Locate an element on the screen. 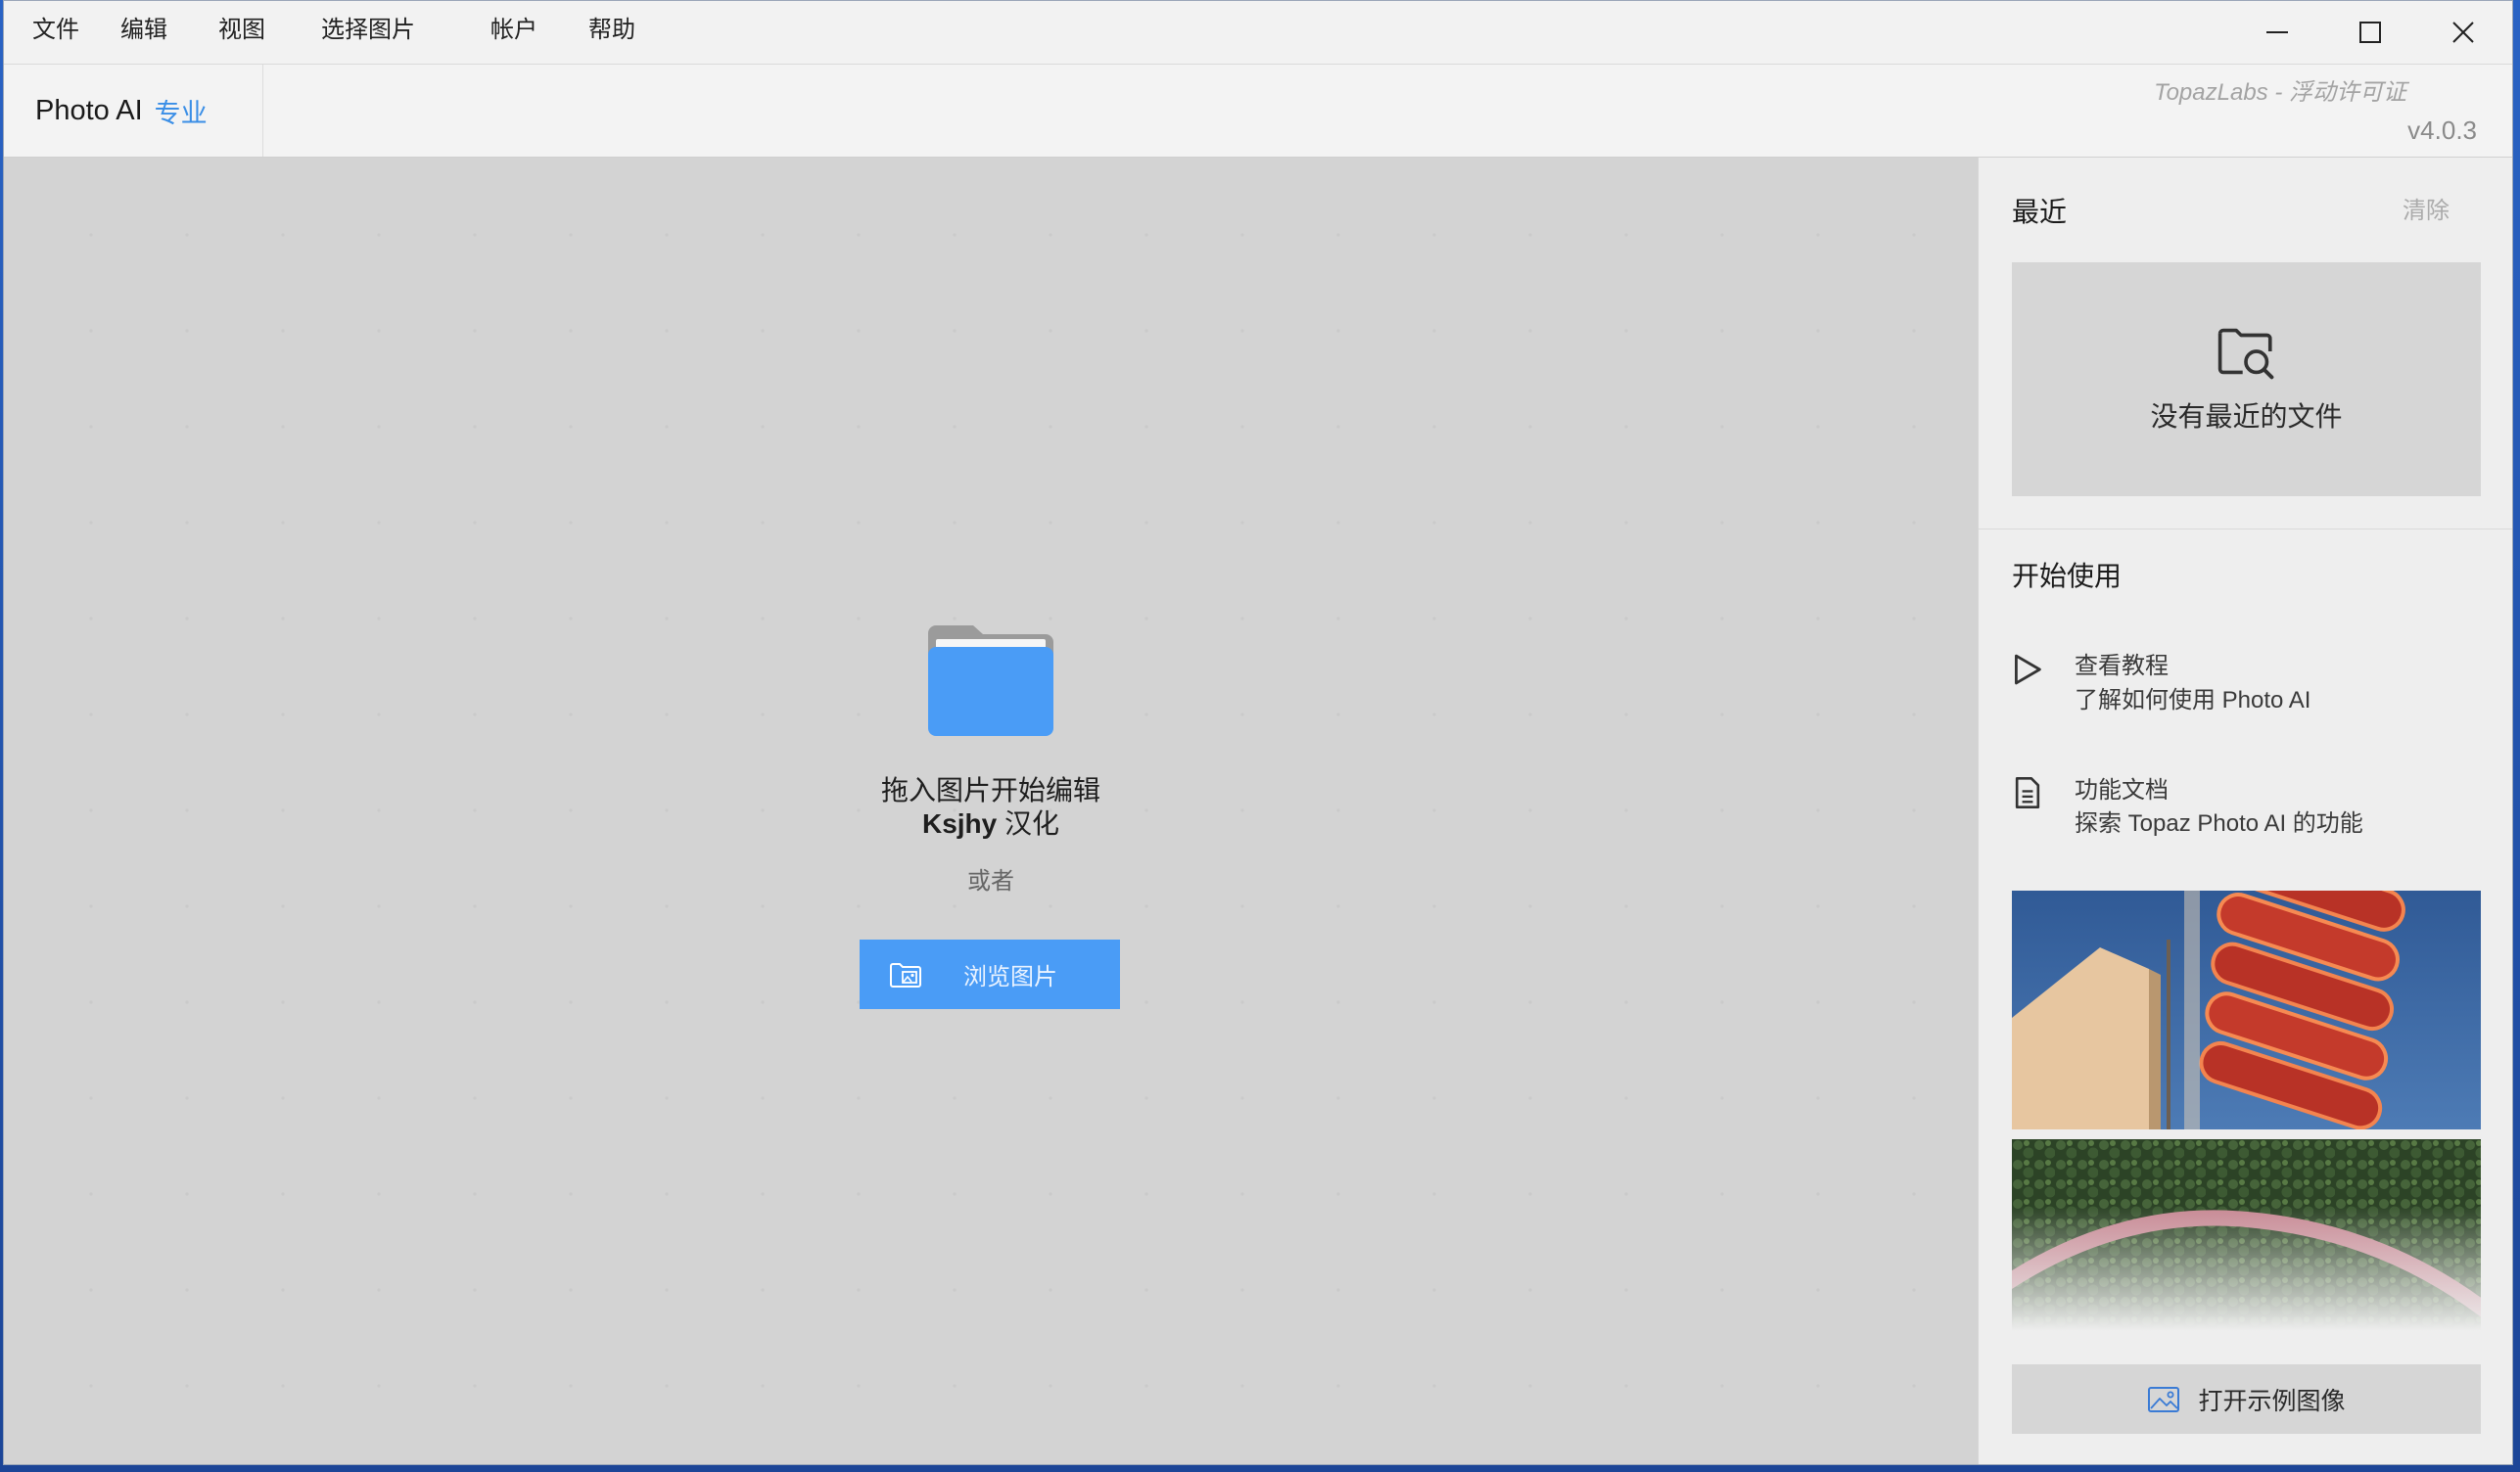 Image resolution: width=2520 pixels, height=1472 pixels. browse-images-button: 浏览图片 is located at coordinates (990, 974).